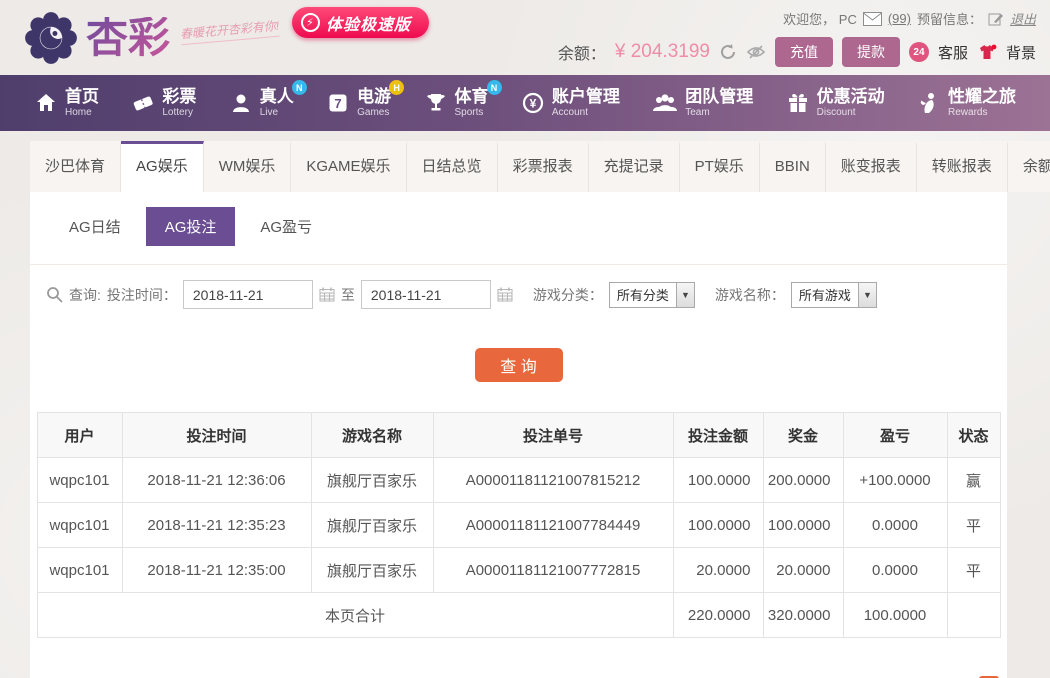 The image size is (1050, 678). Describe the element at coordinates (570, 102) in the screenshot. I see `nav-item-account: ¥ 账户管理 Account` at that location.